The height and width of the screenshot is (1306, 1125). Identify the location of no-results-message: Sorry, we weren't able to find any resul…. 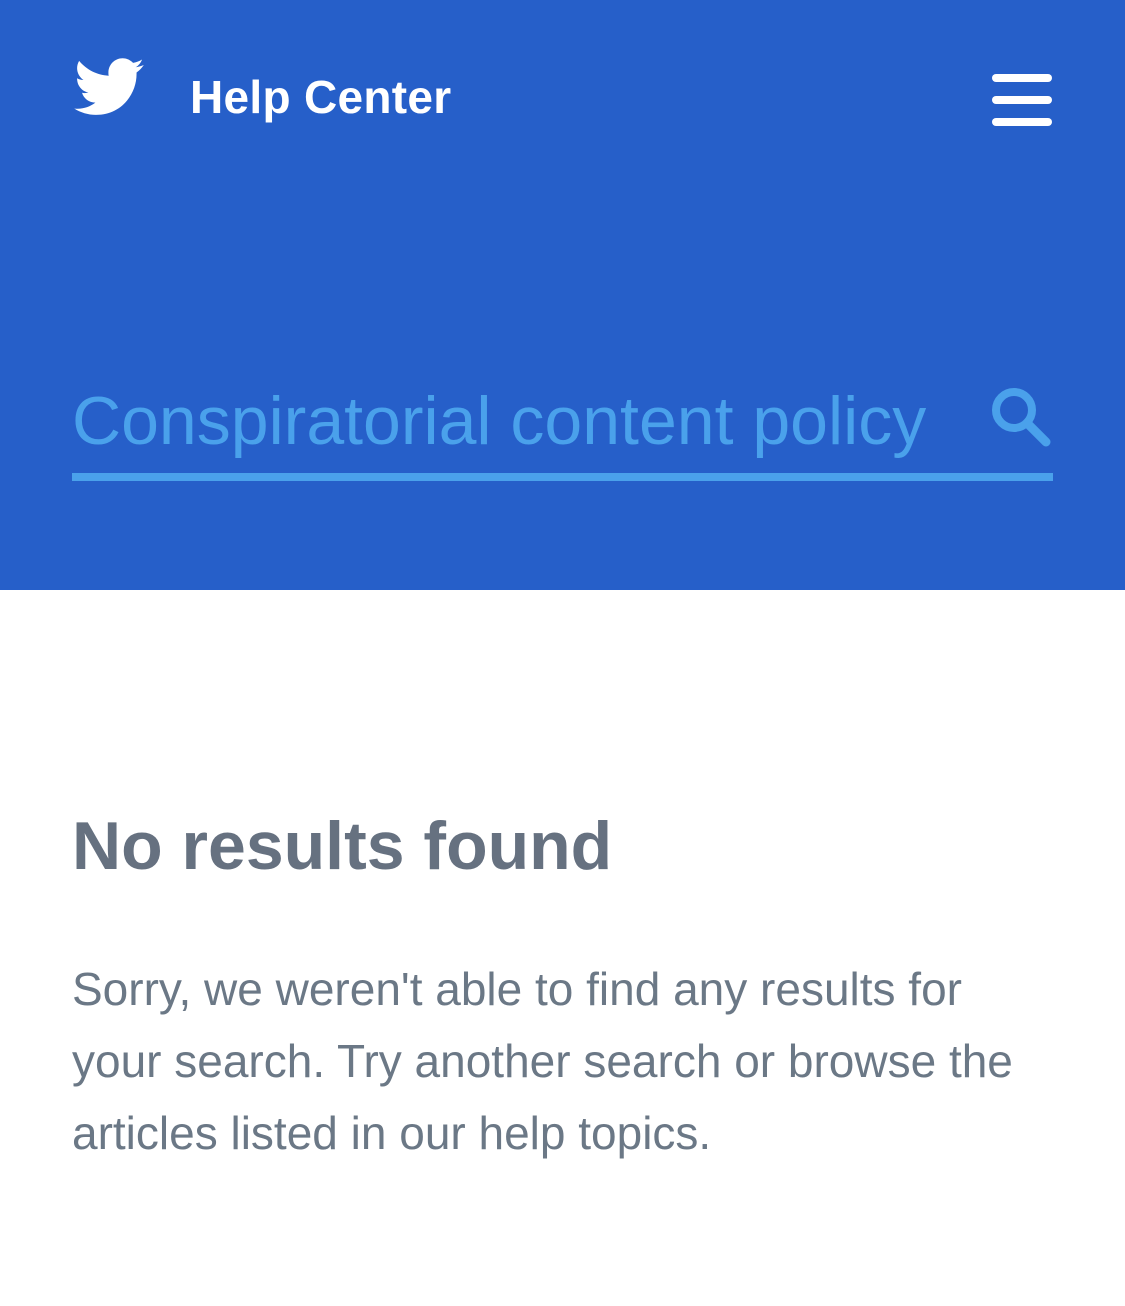
(542, 1061).